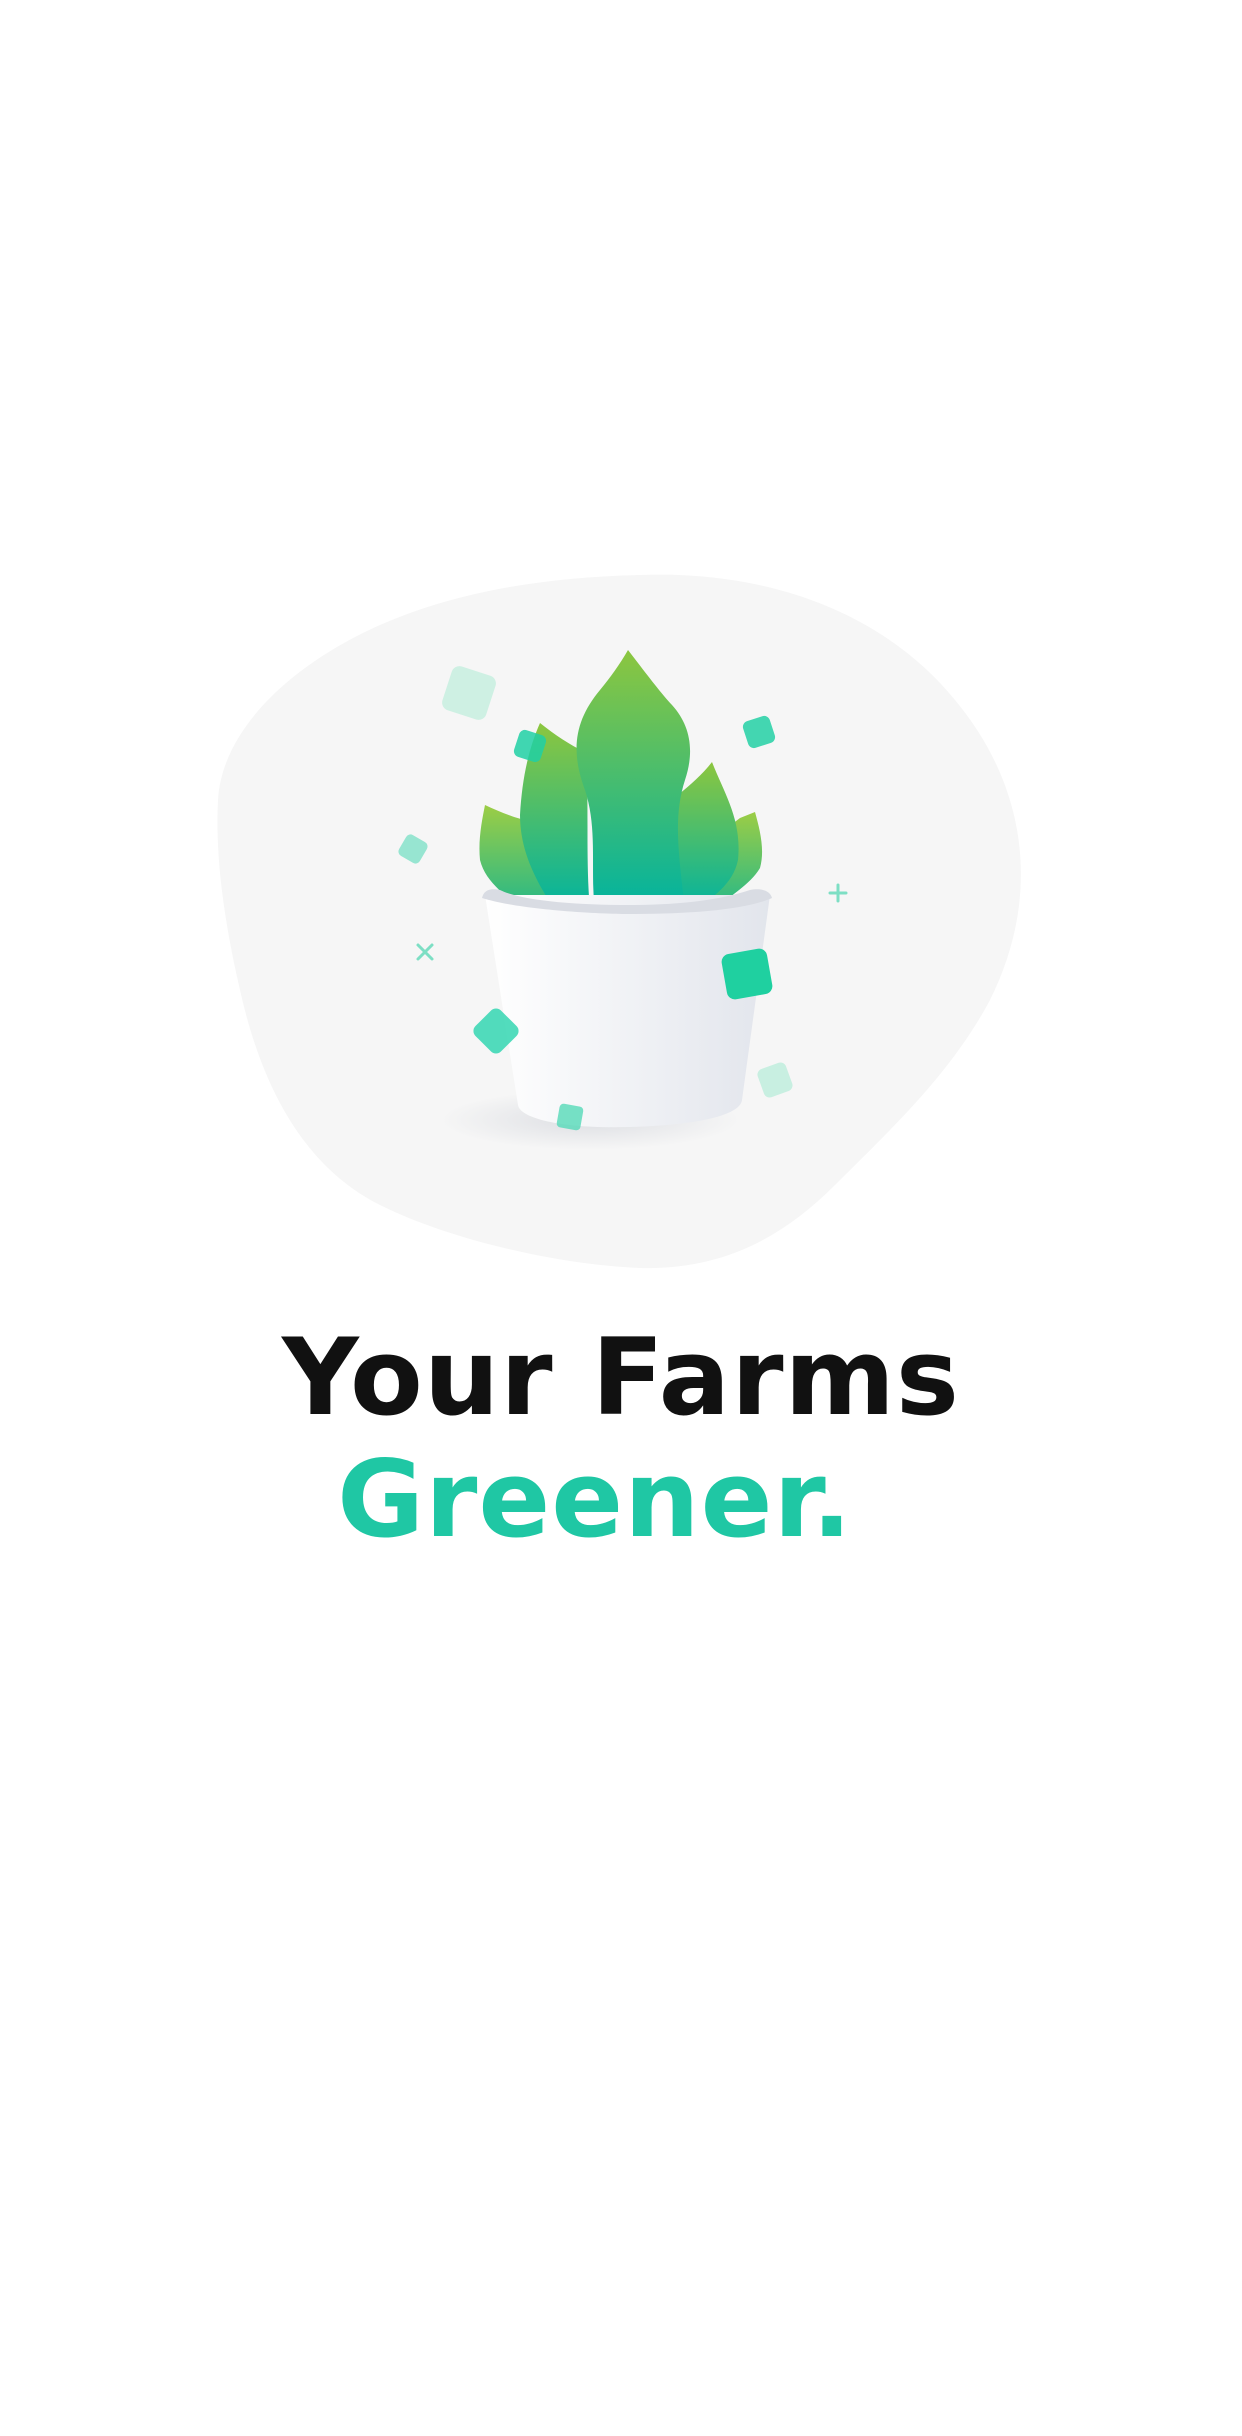 The image size is (1242, 2436). I want to click on pot, so click(627, 1011).